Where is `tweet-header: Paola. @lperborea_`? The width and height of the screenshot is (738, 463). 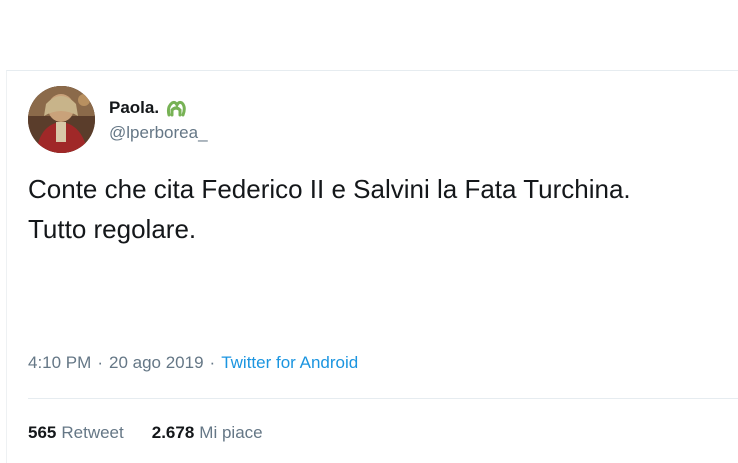 tweet-header: Paola. @lperborea_ is located at coordinates (118, 119).